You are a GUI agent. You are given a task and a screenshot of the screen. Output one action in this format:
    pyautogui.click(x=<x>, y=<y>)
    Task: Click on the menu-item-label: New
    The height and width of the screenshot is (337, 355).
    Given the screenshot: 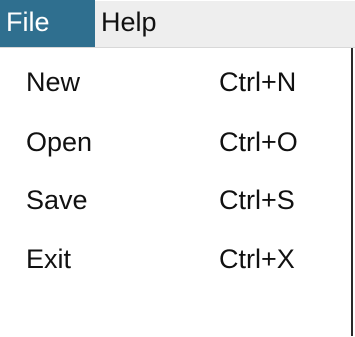 What is the action you would take?
    pyautogui.click(x=53, y=82)
    